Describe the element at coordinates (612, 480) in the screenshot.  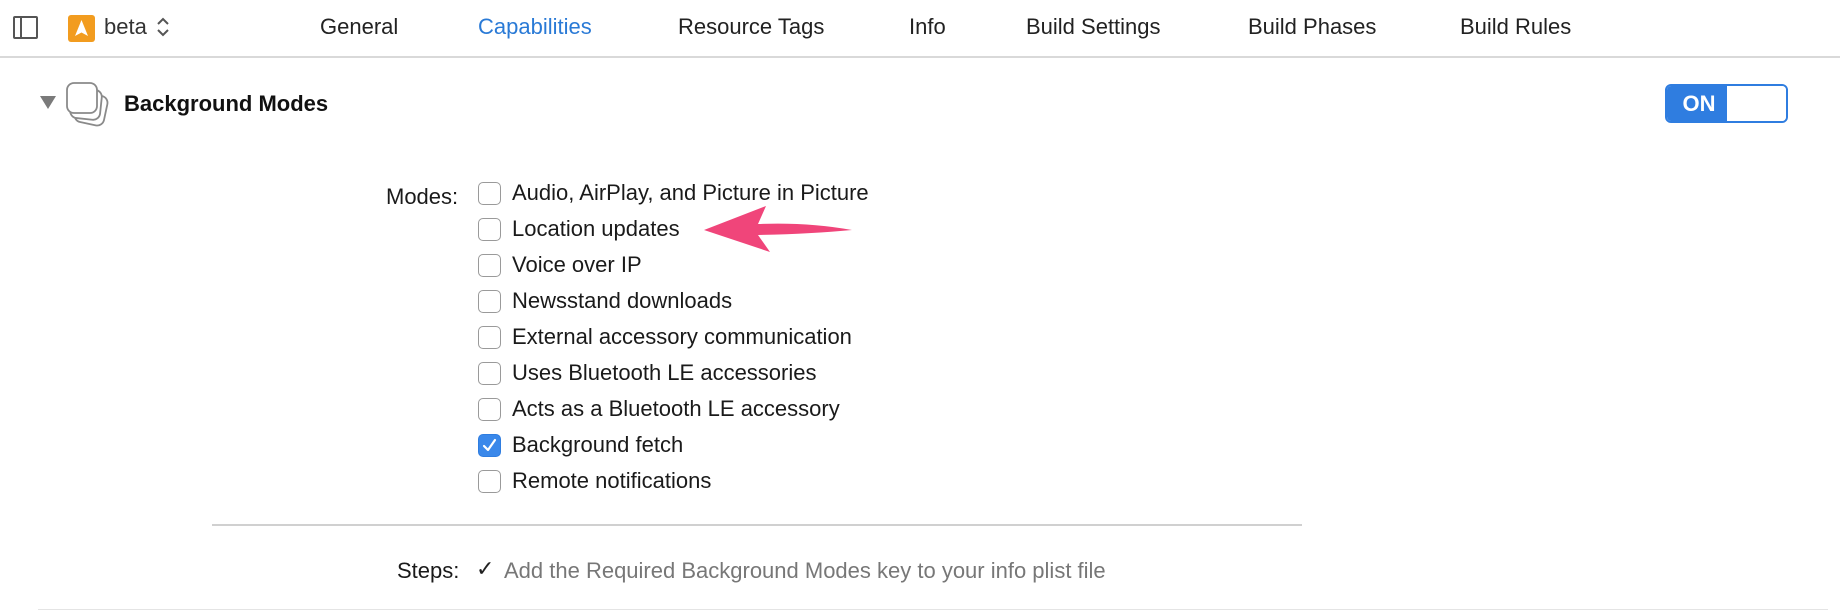
I see `mode-label: Remote notifications` at that location.